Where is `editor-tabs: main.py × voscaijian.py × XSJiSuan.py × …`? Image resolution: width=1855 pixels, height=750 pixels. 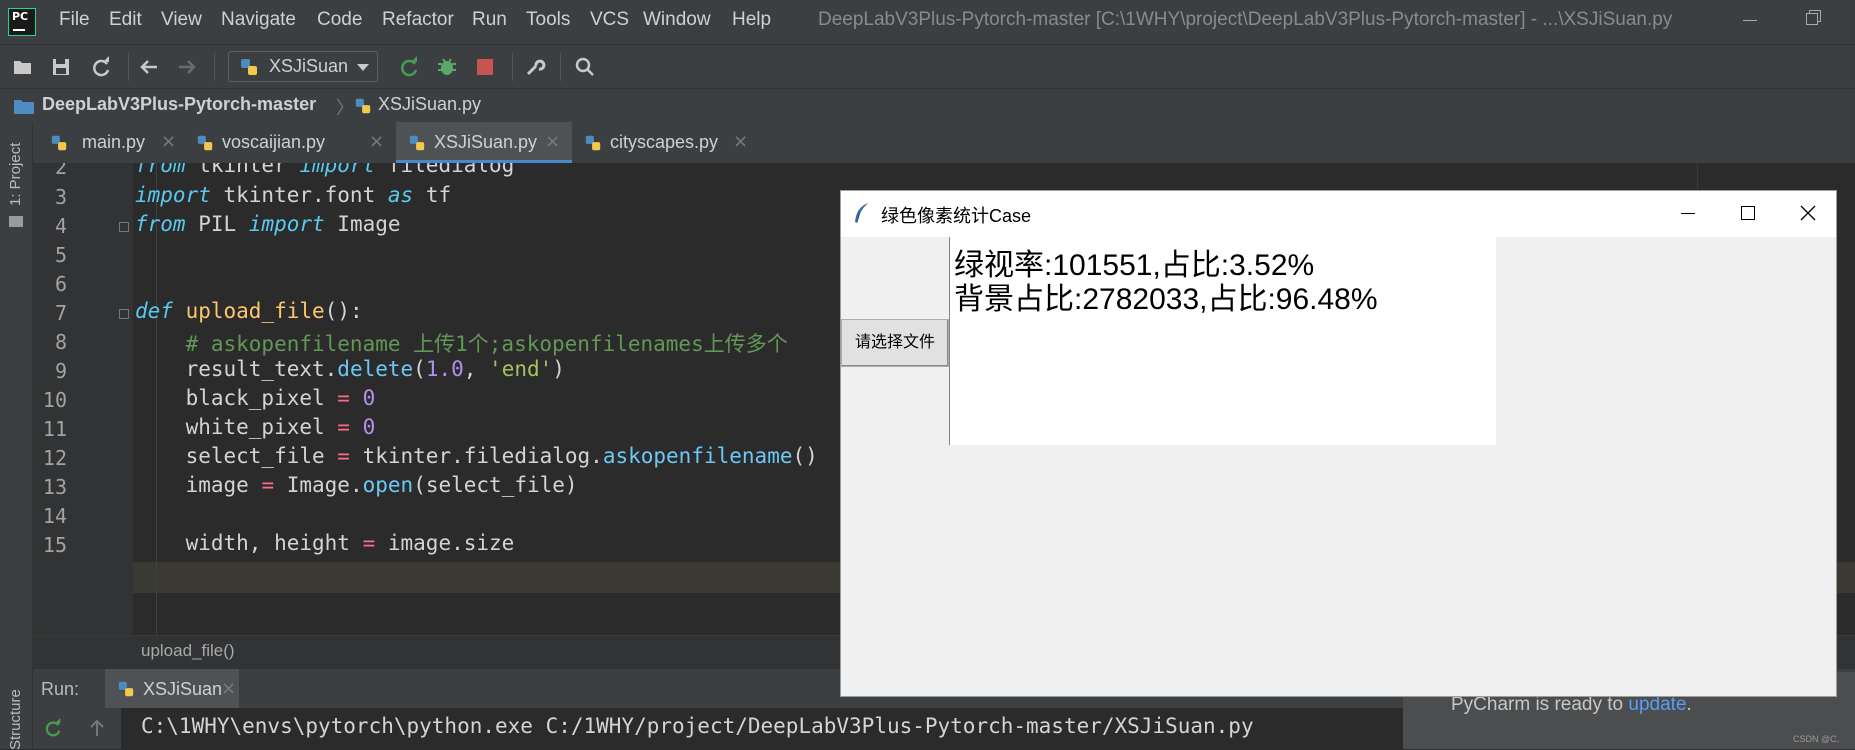
editor-tabs: main.py × voscaijian.py × XSJiSuan.py × … is located at coordinates (944, 143).